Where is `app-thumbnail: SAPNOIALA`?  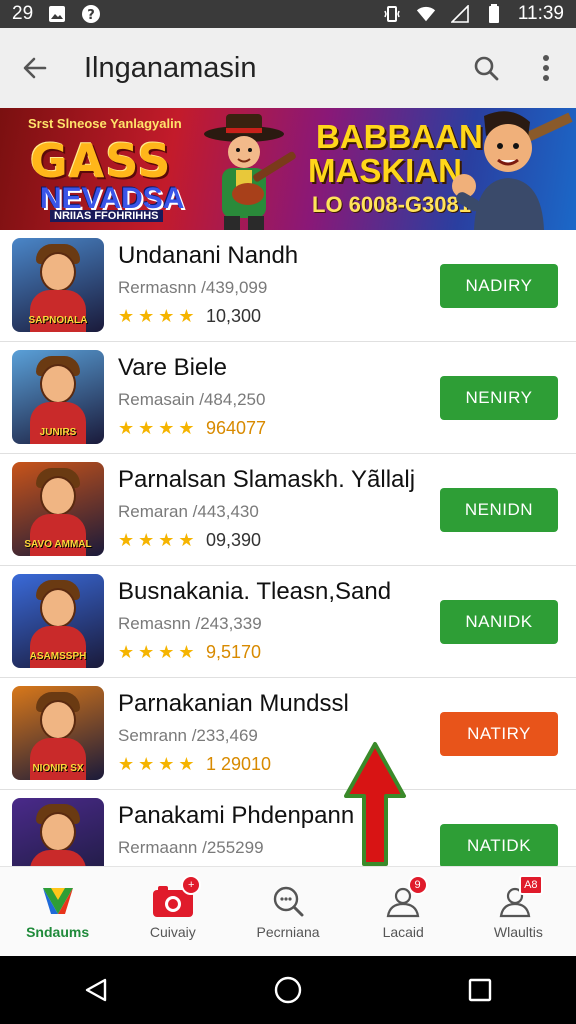 app-thumbnail: SAPNOIALA is located at coordinates (58, 285).